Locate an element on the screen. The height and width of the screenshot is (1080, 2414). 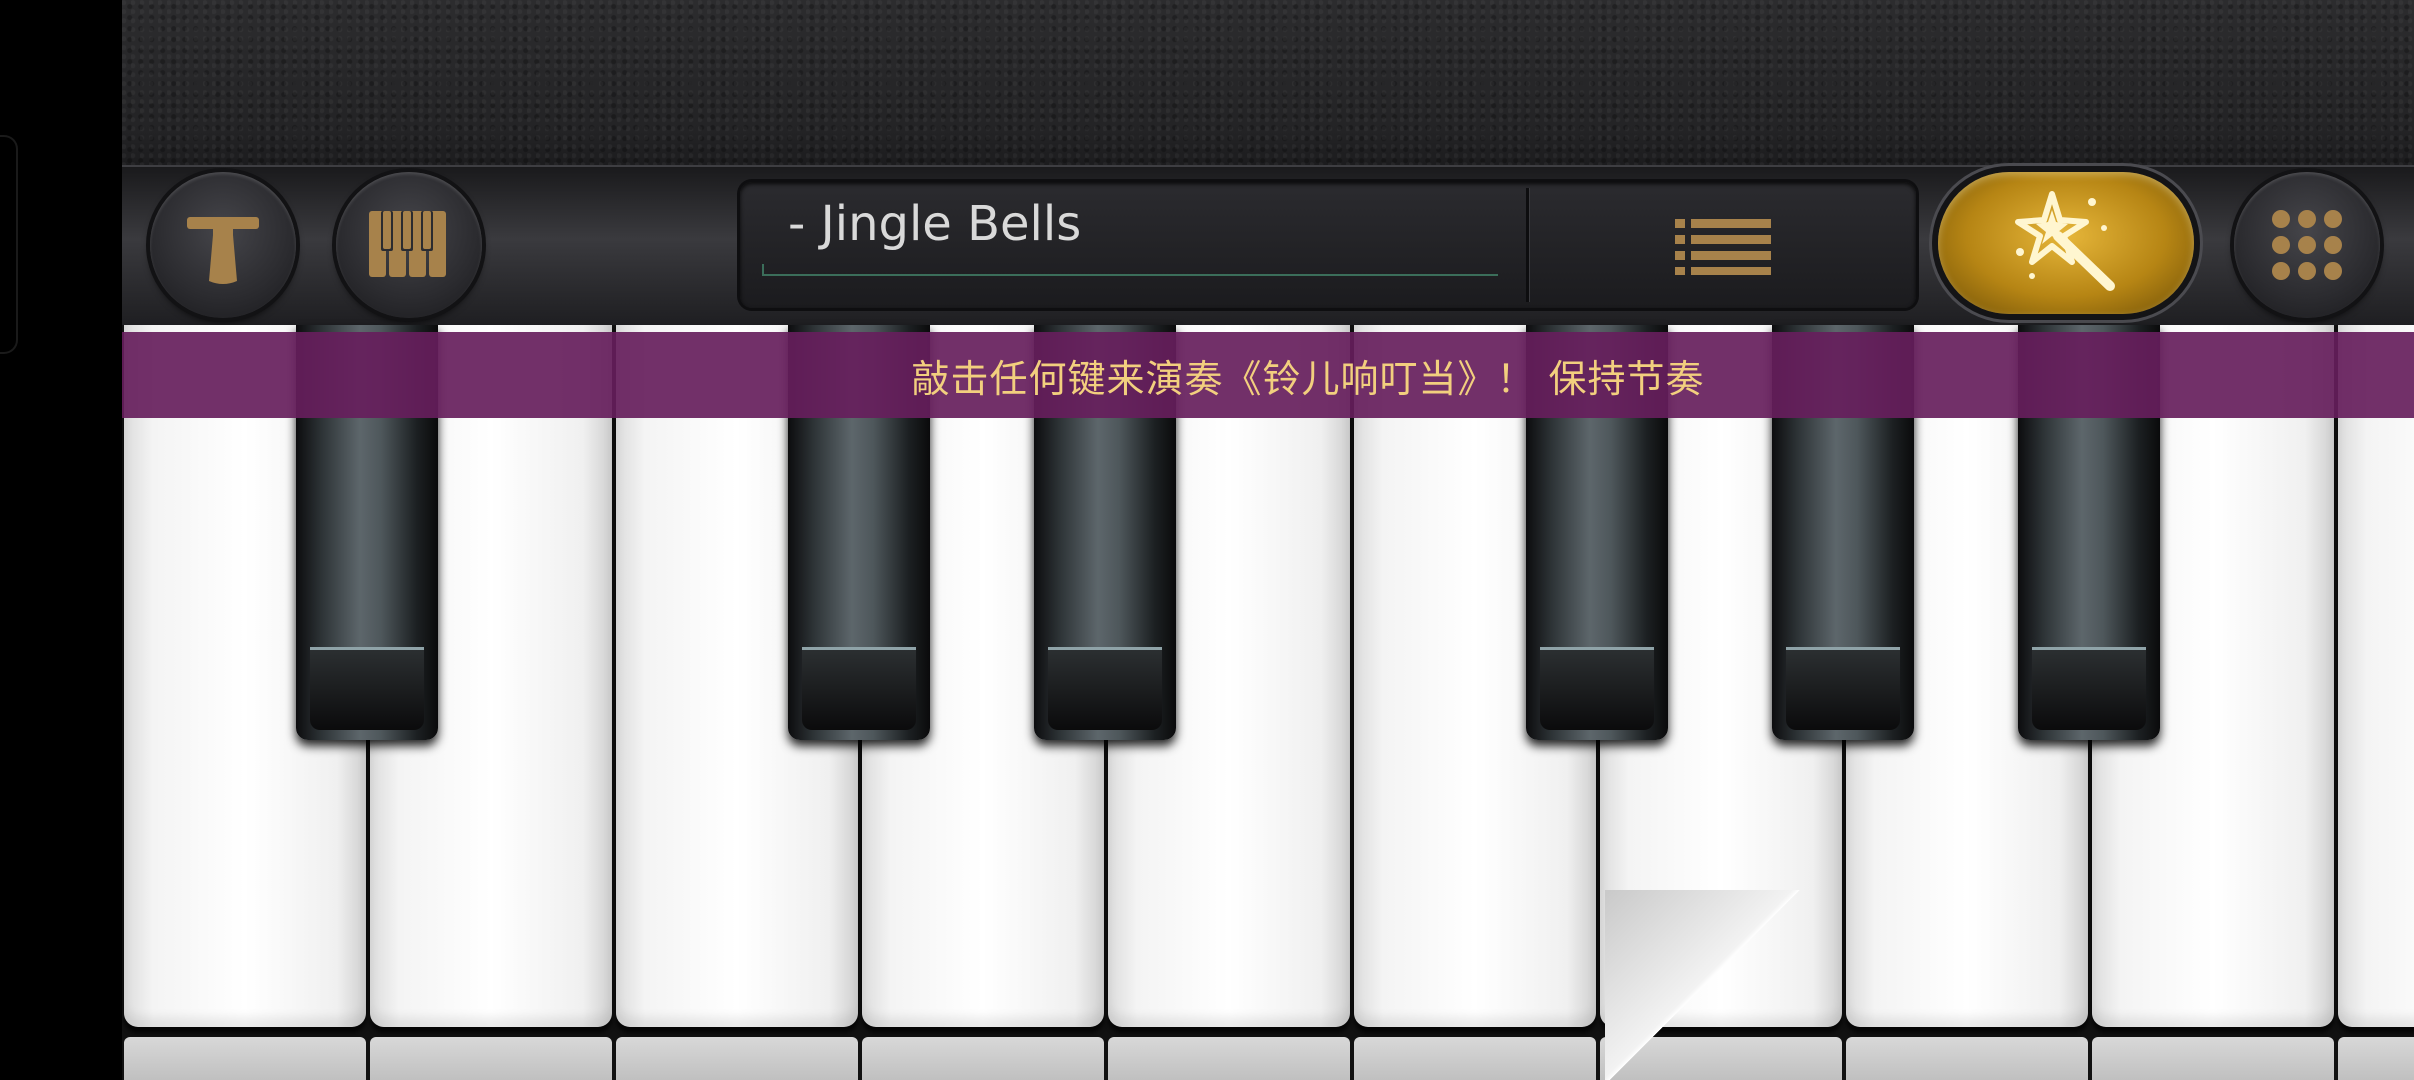
menu-button is located at coordinates (2307, 245).